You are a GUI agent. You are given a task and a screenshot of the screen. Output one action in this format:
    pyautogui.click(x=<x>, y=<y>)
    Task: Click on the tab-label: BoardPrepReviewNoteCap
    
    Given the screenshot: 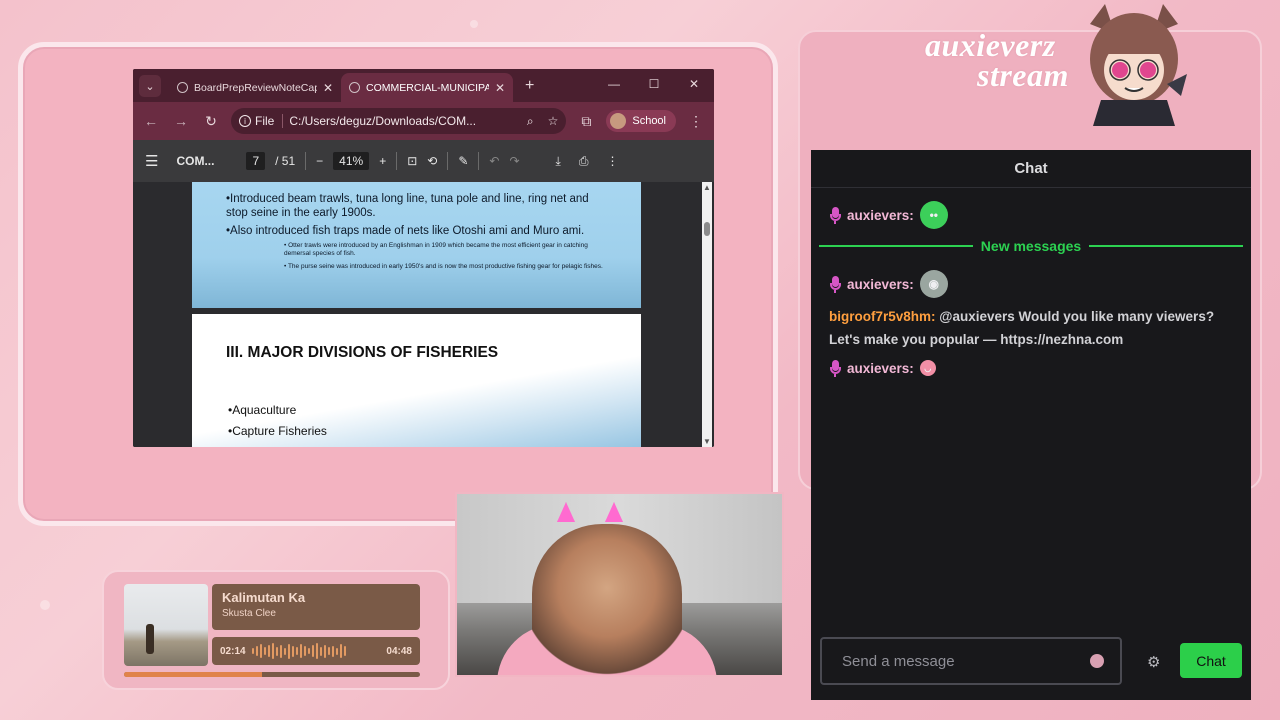 What is the action you would take?
    pyautogui.click(x=255, y=87)
    